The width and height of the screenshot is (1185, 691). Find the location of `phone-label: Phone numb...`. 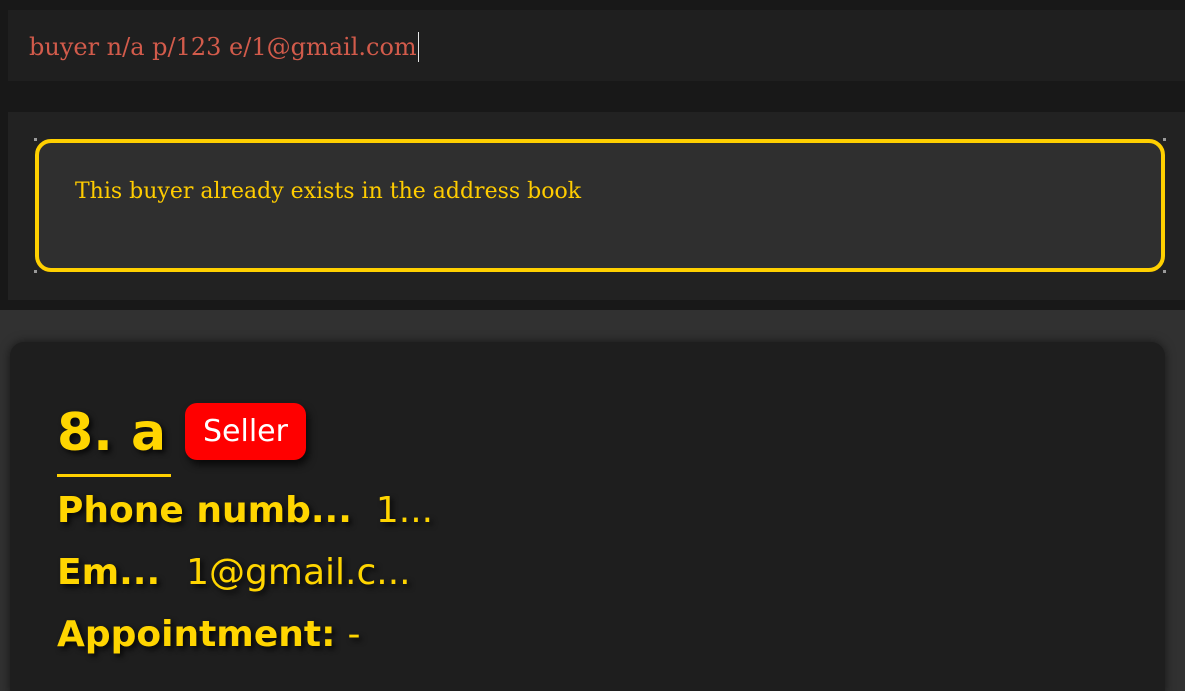

phone-label: Phone numb... is located at coordinates (204, 510).